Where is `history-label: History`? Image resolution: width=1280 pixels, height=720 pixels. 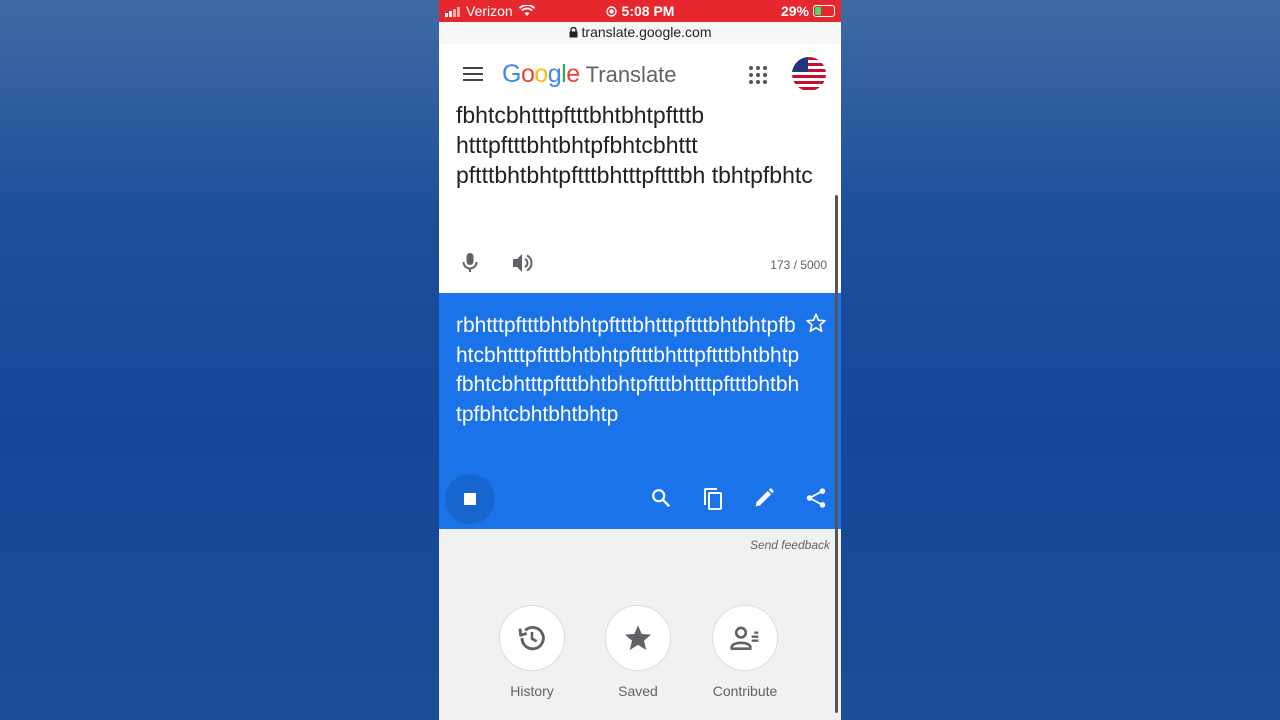 history-label: History is located at coordinates (532, 691).